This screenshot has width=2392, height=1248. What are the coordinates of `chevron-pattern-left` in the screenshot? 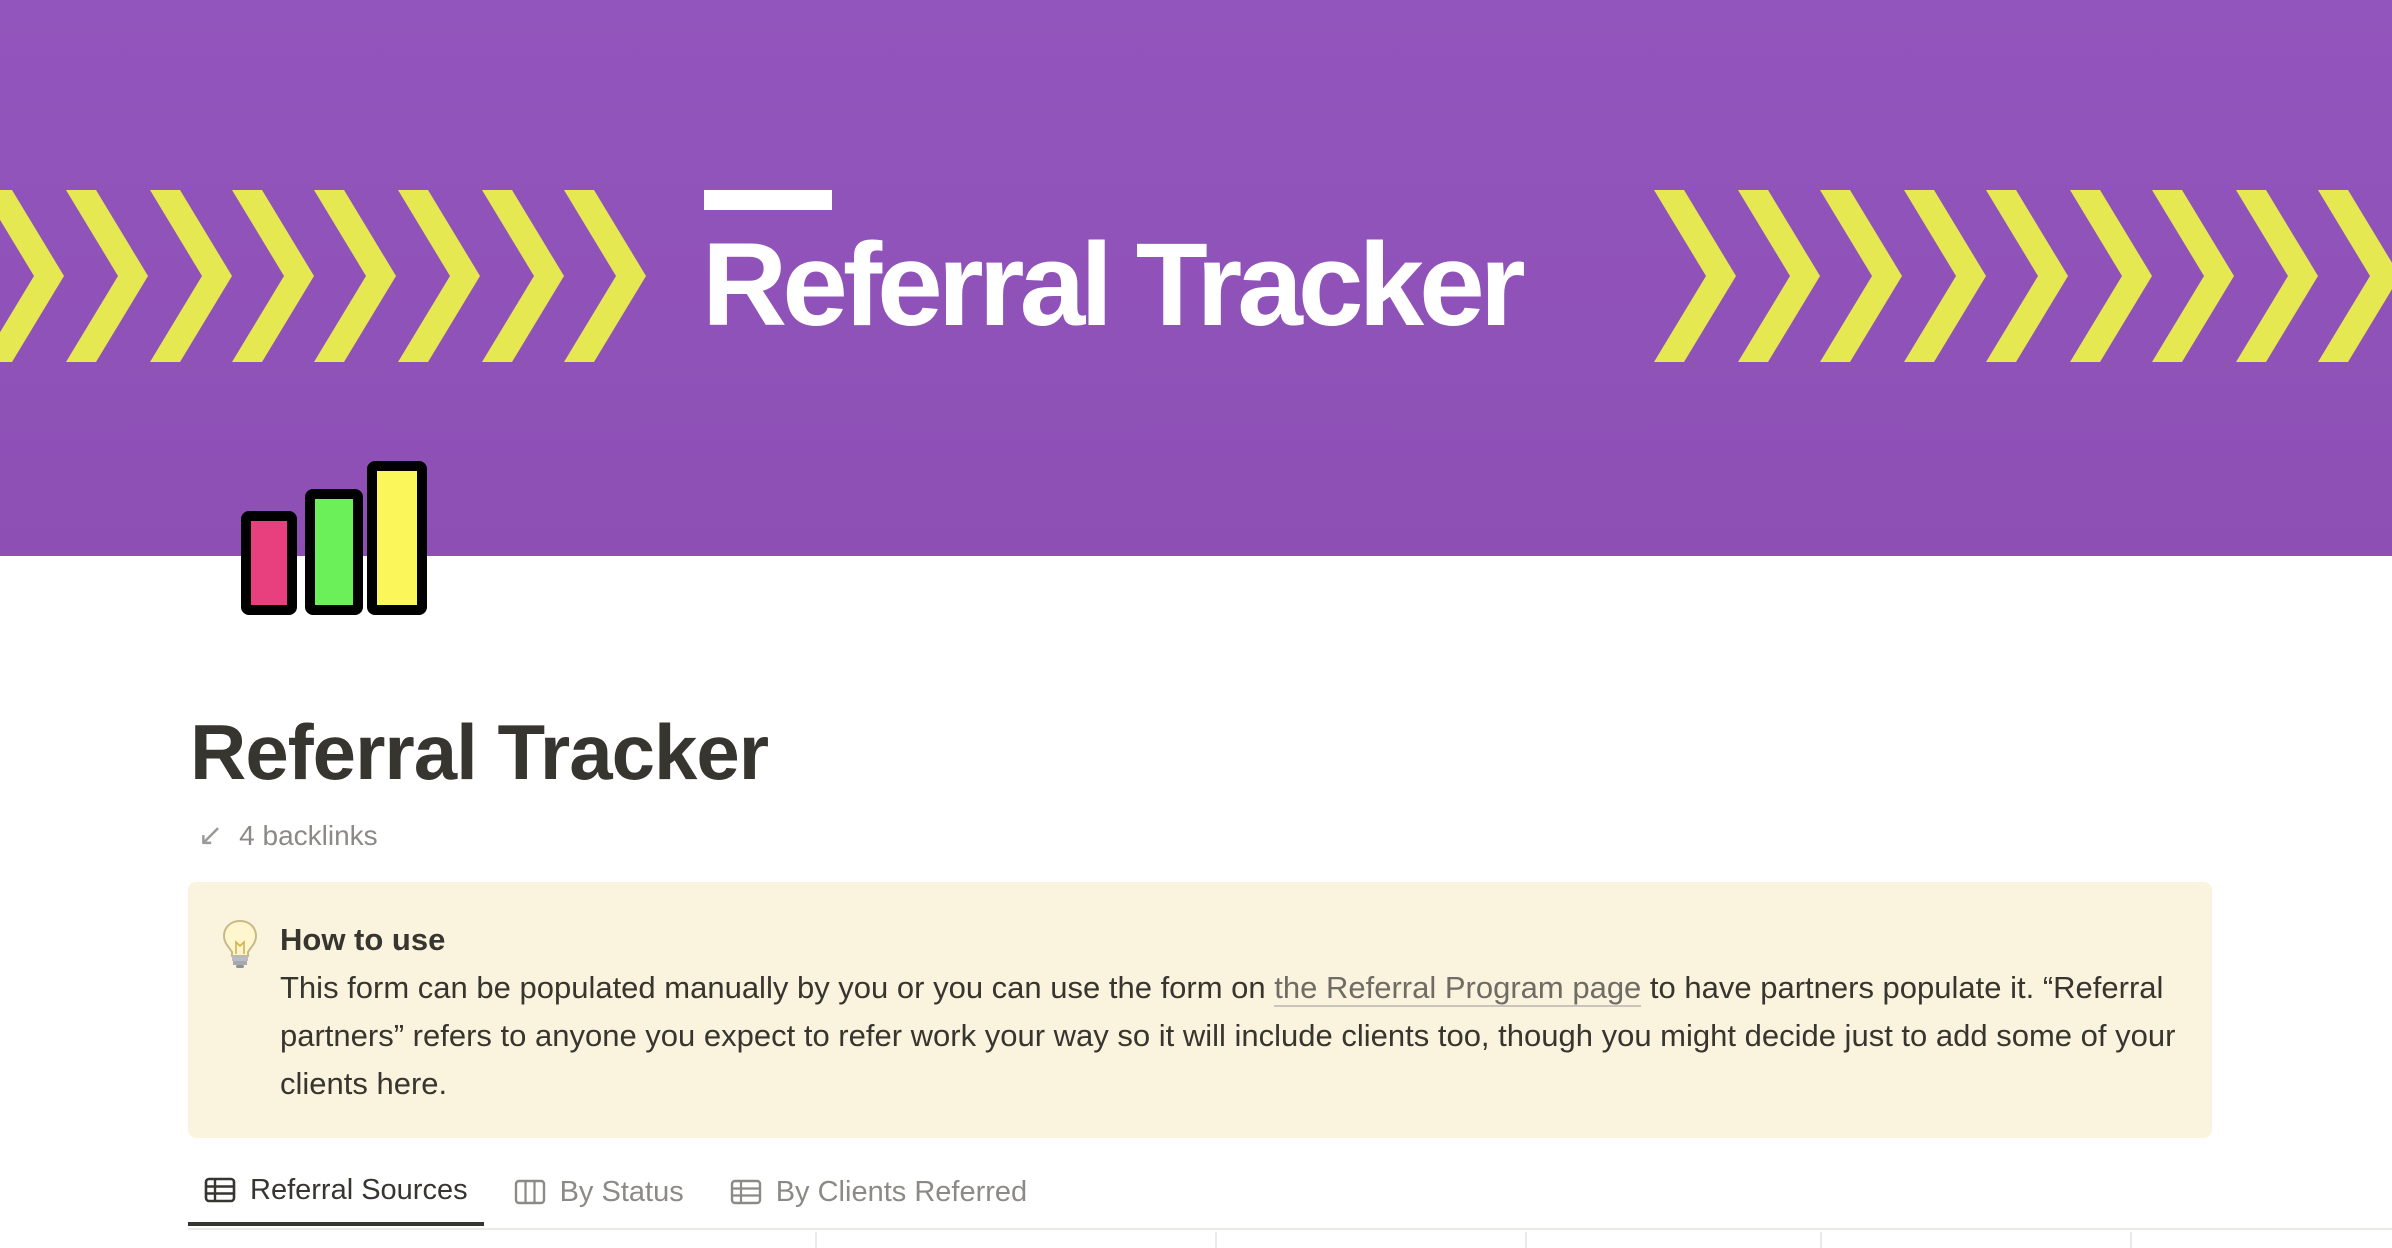 It's located at (323, 276).